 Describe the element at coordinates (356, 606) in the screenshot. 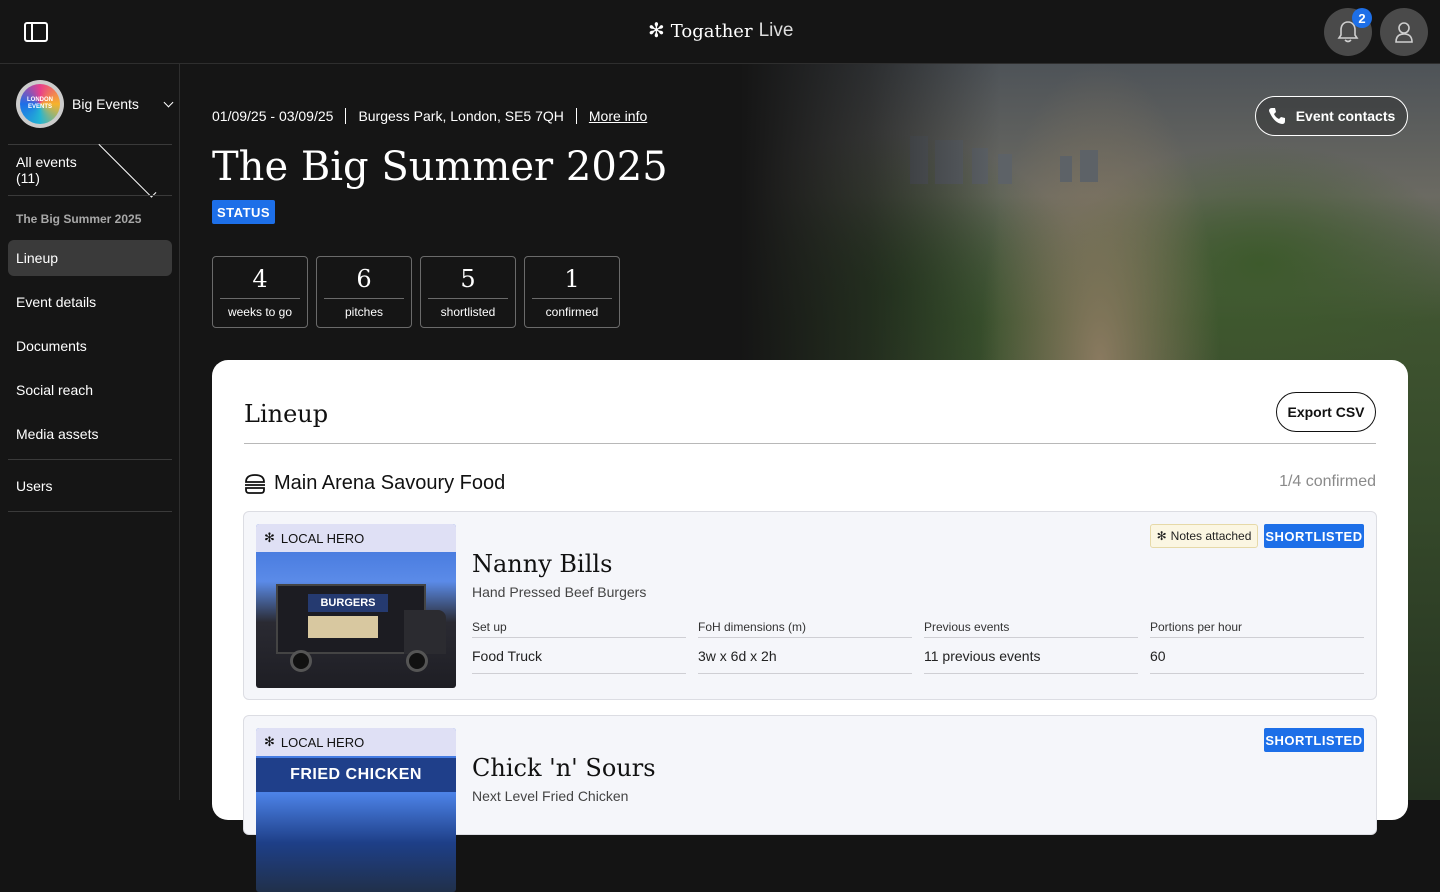

I see `vendor-image: BURGERS ✻ LOCAL HERO` at that location.